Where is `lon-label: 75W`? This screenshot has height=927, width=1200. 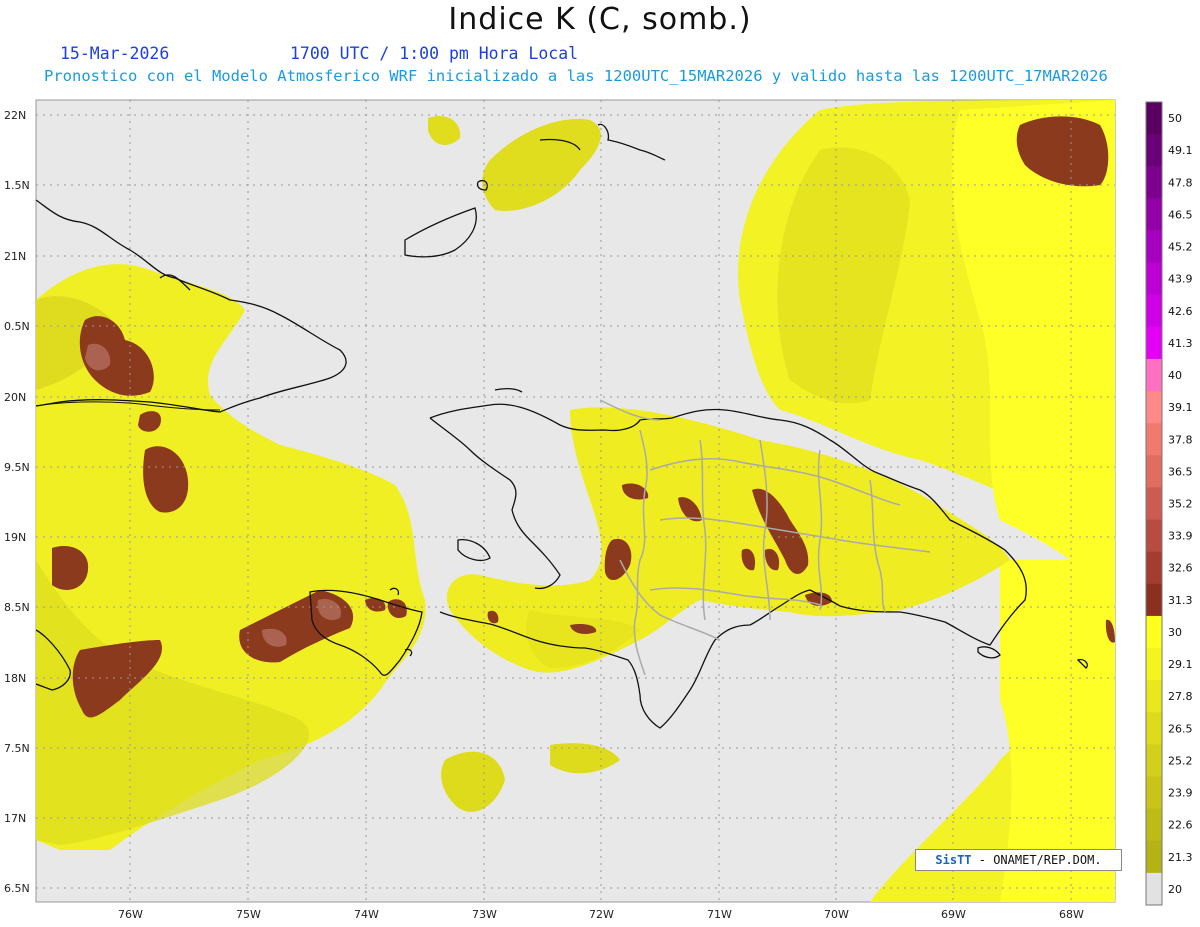
lon-label: 75W is located at coordinates (248, 914).